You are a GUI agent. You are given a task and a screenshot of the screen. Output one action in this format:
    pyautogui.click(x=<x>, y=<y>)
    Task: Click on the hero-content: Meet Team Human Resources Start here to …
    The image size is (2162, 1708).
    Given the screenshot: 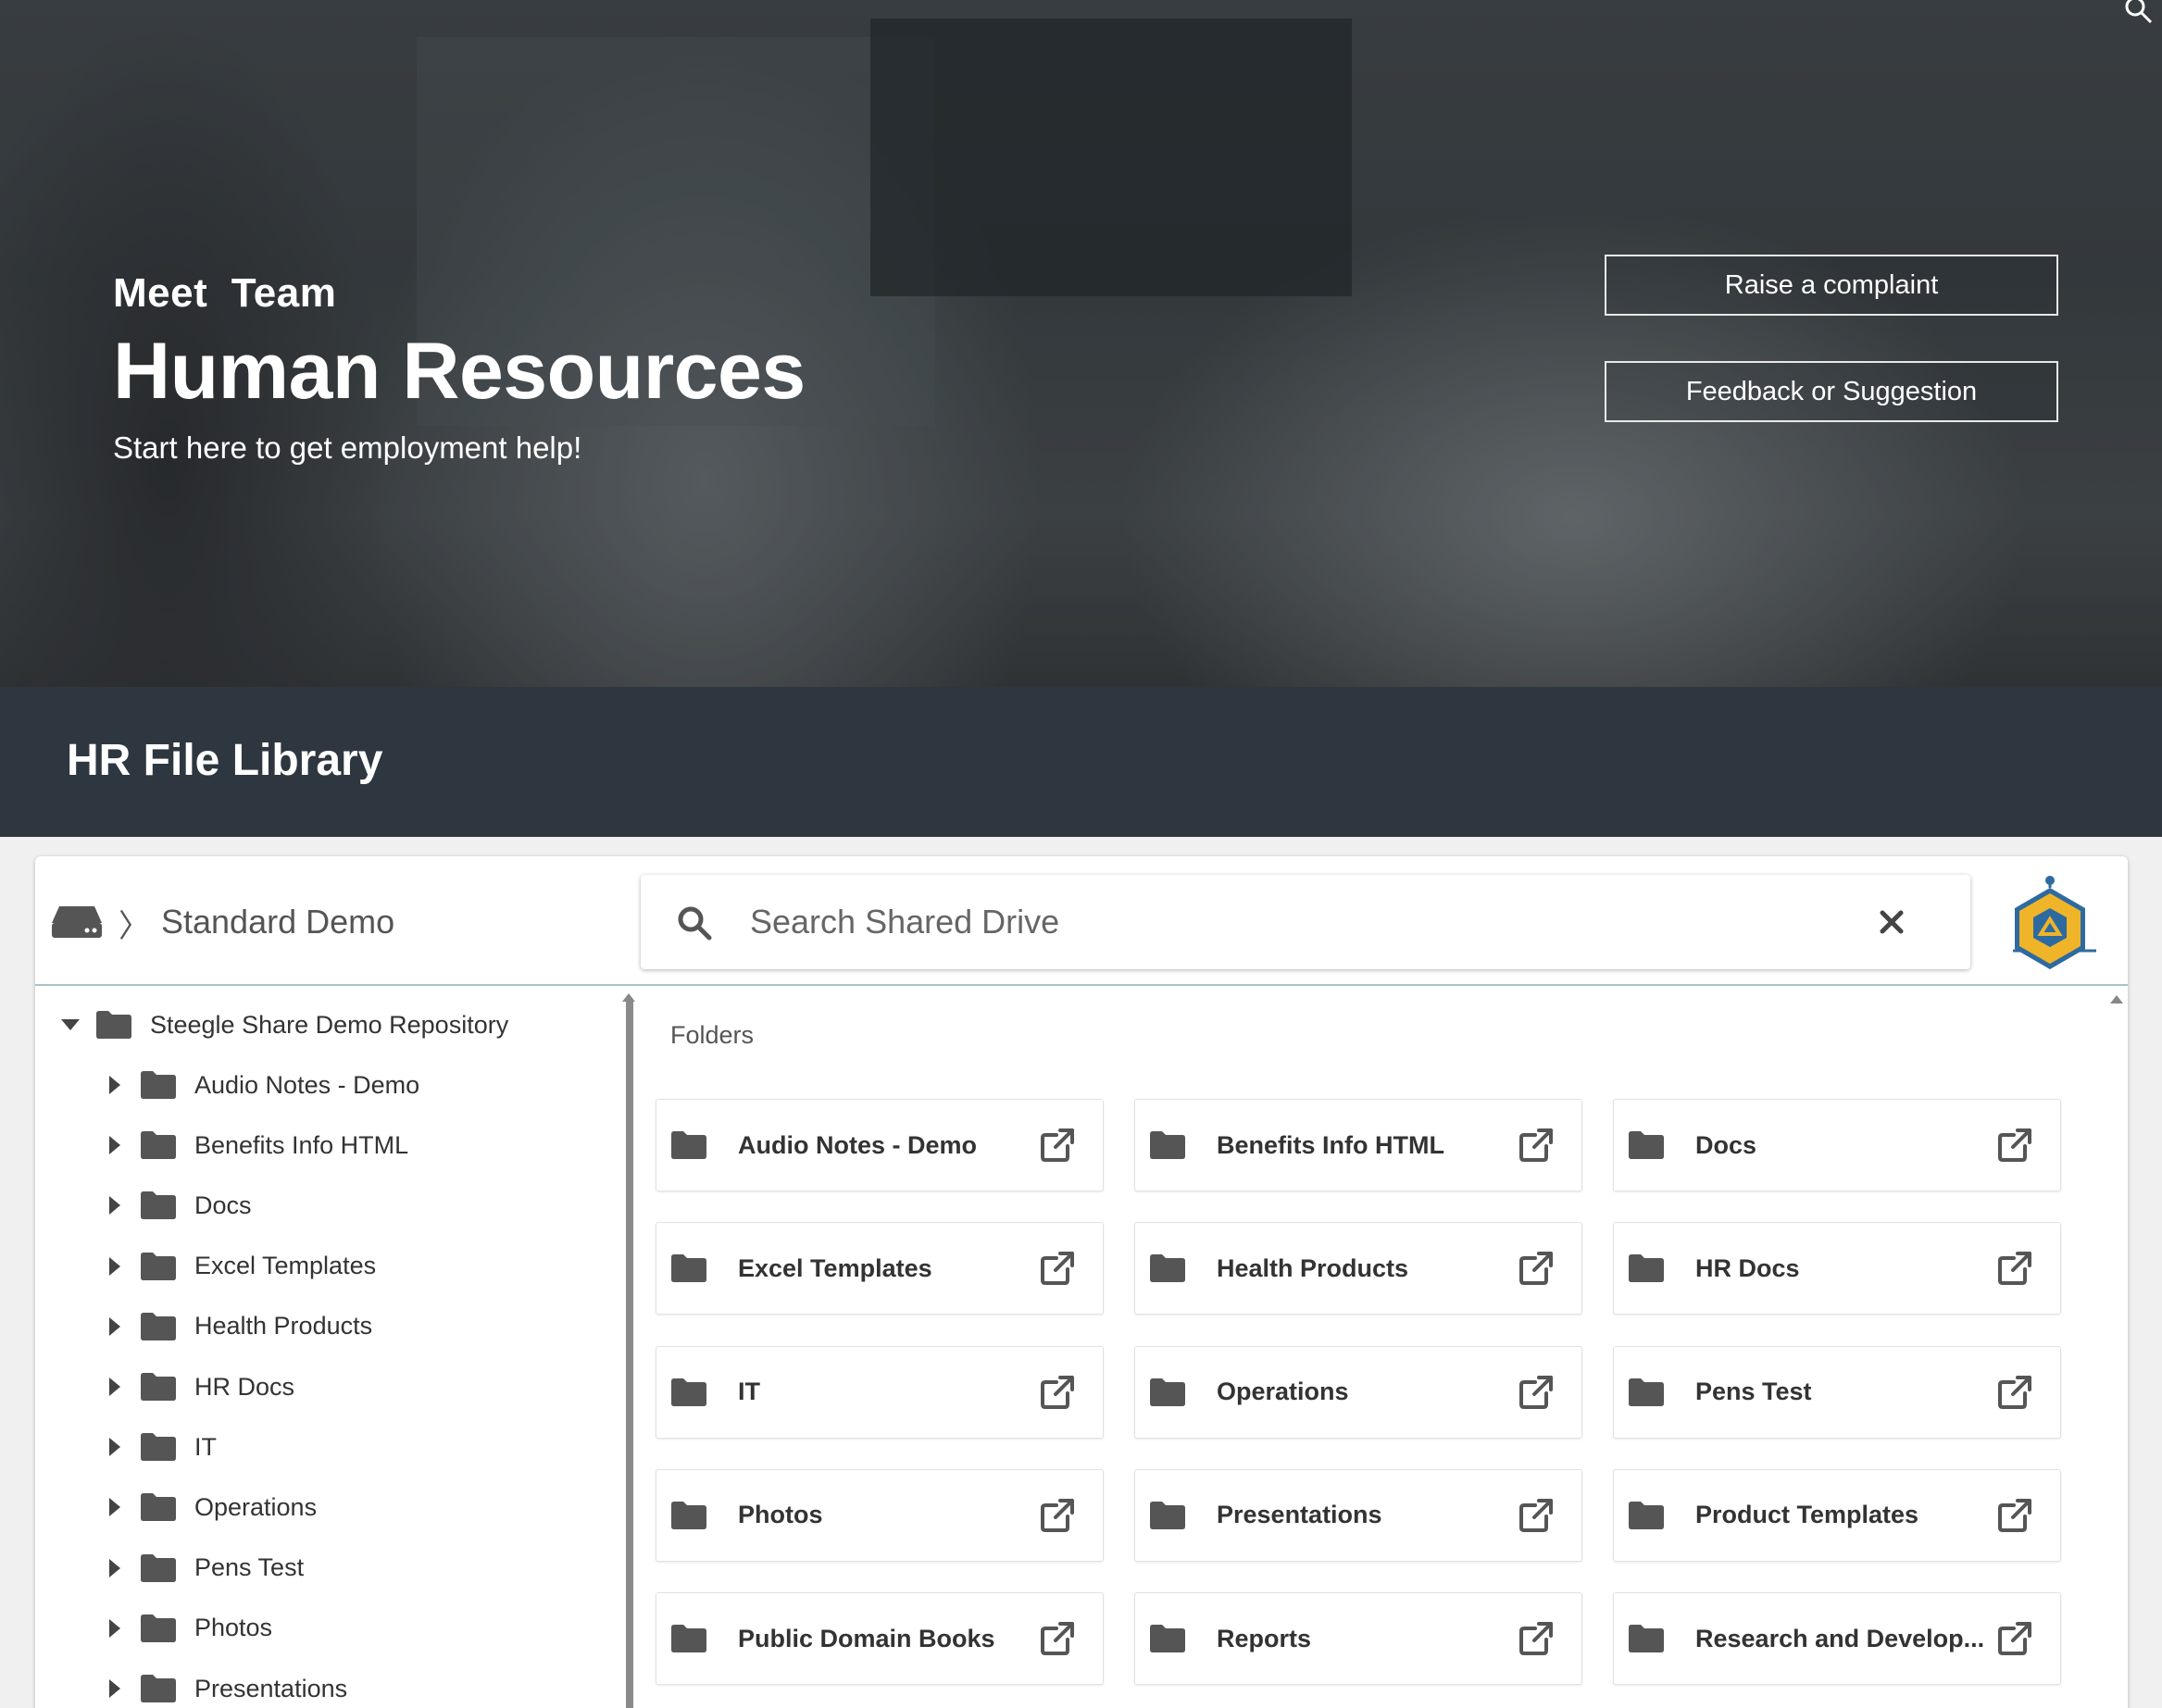 What is the action you would take?
    pyautogui.click(x=459, y=368)
    